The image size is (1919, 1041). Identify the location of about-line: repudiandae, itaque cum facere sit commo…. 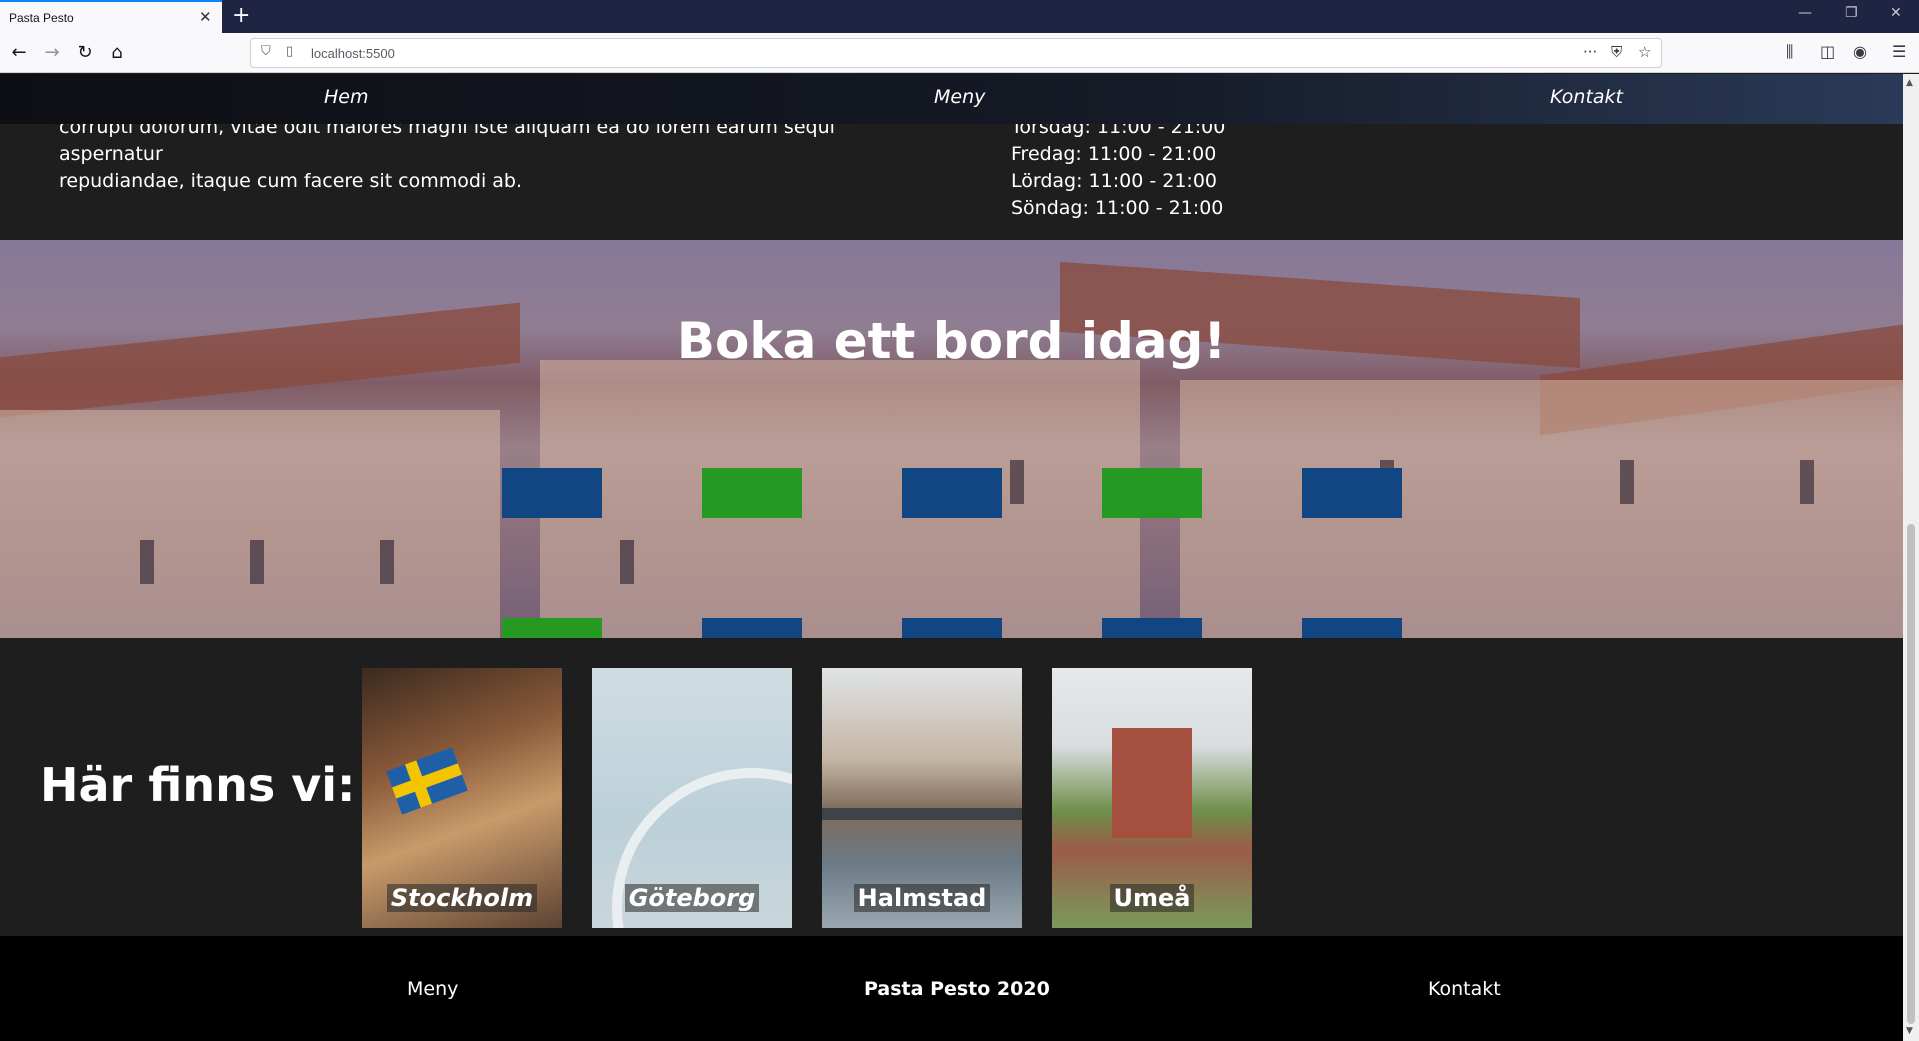
(291, 181).